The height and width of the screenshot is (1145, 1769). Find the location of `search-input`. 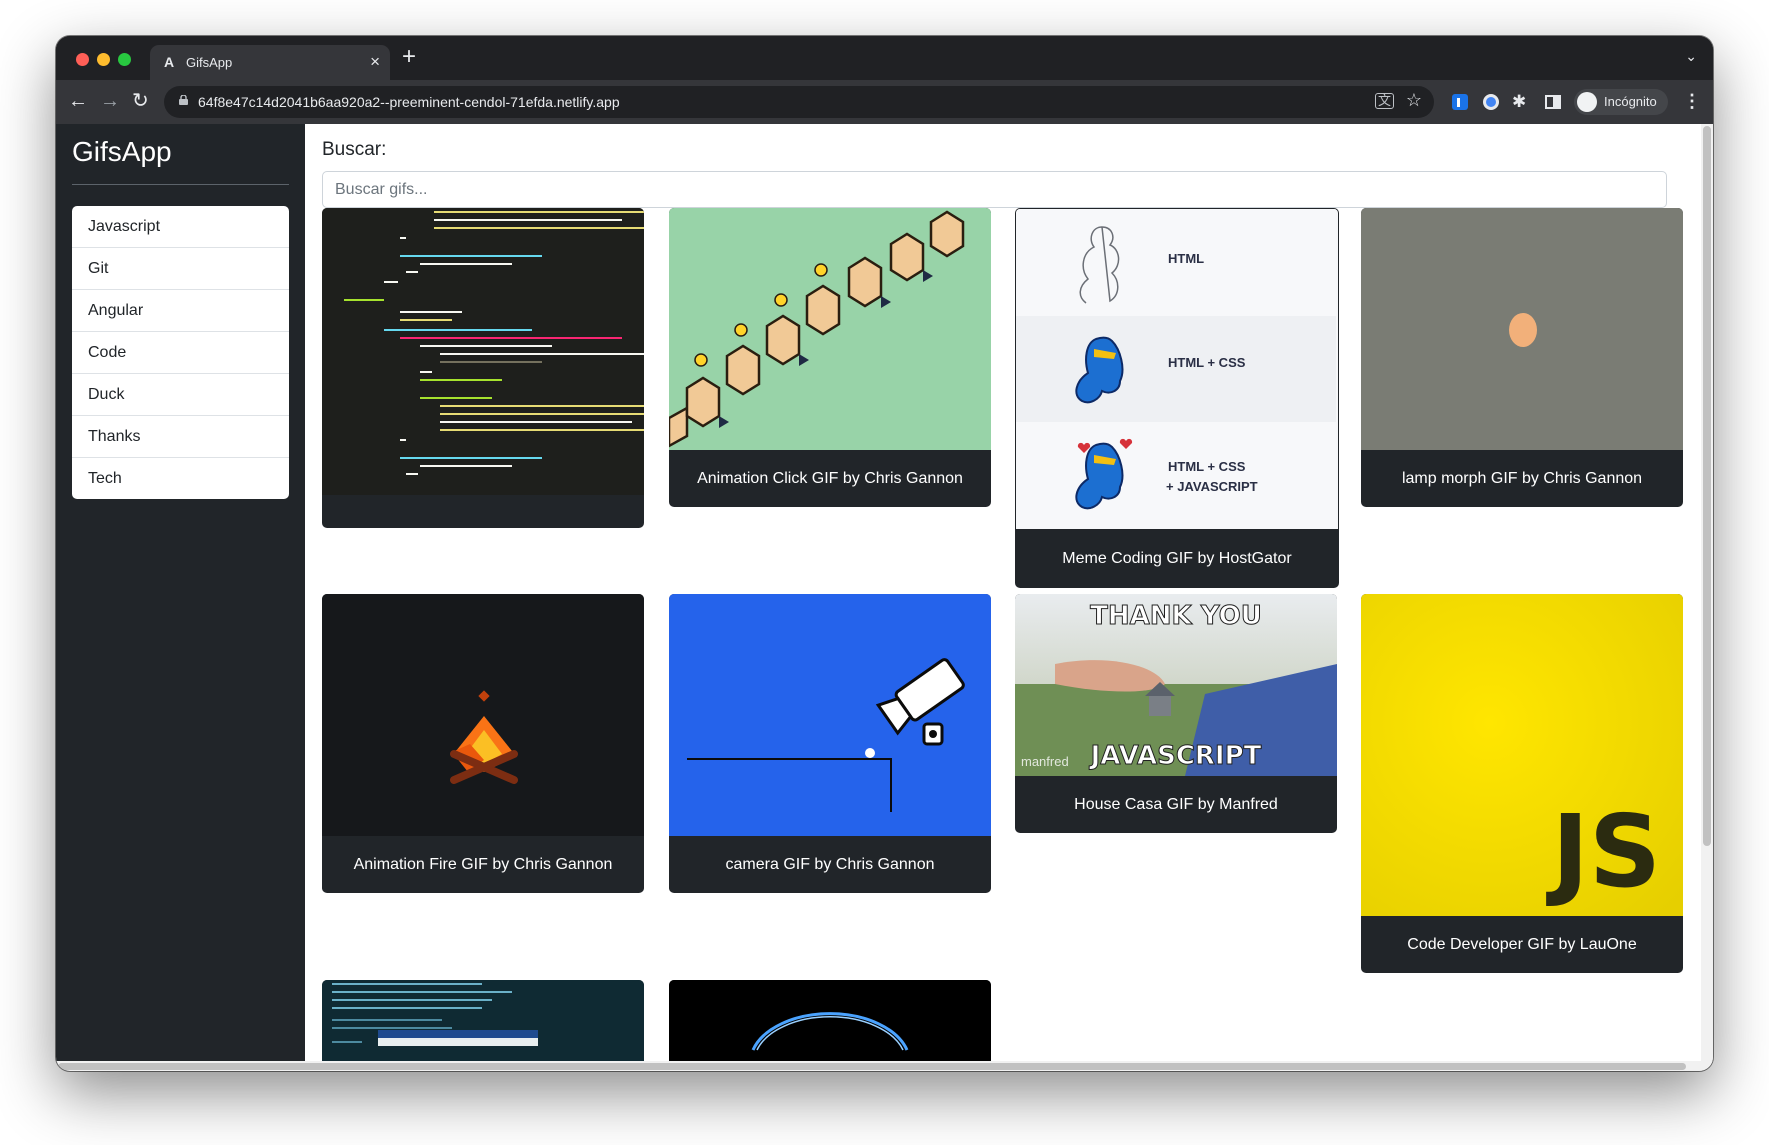

search-input is located at coordinates (994, 189).